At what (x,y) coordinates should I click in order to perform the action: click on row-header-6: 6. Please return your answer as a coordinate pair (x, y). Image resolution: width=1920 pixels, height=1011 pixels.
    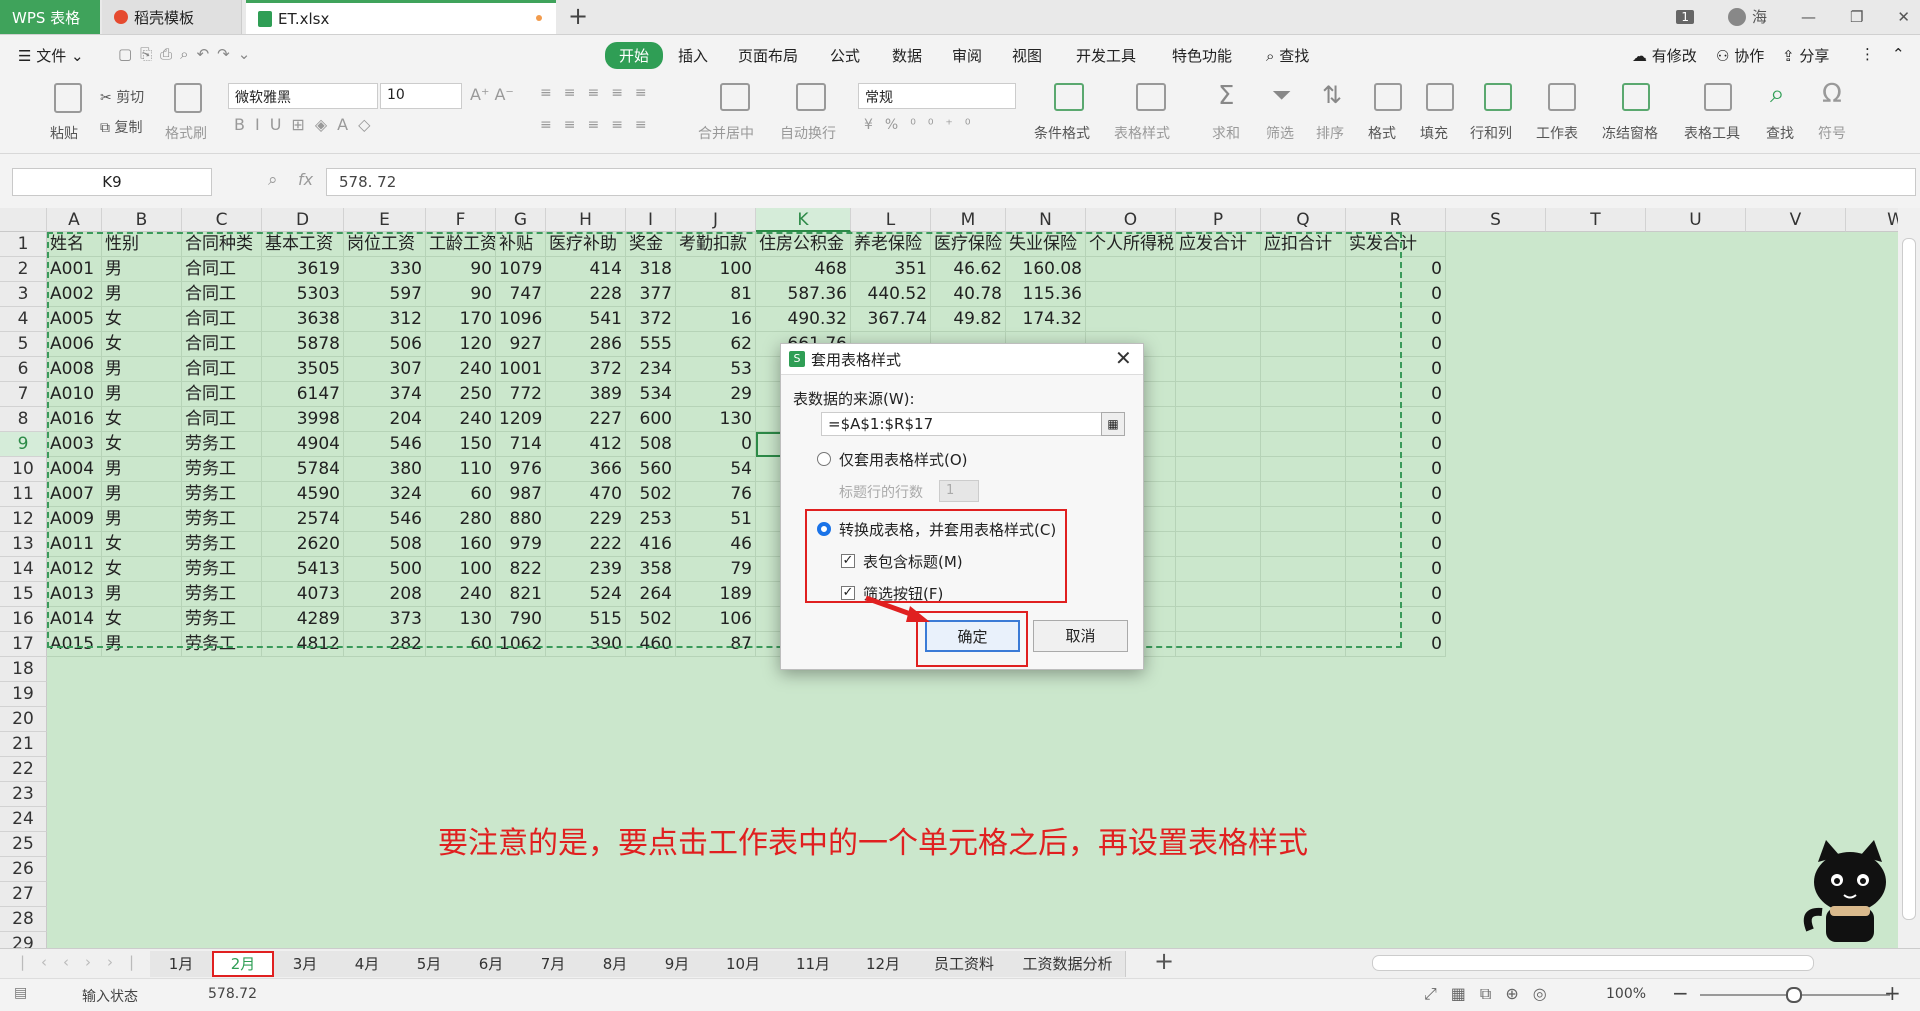
    Looking at the image, I should click on (23, 369).